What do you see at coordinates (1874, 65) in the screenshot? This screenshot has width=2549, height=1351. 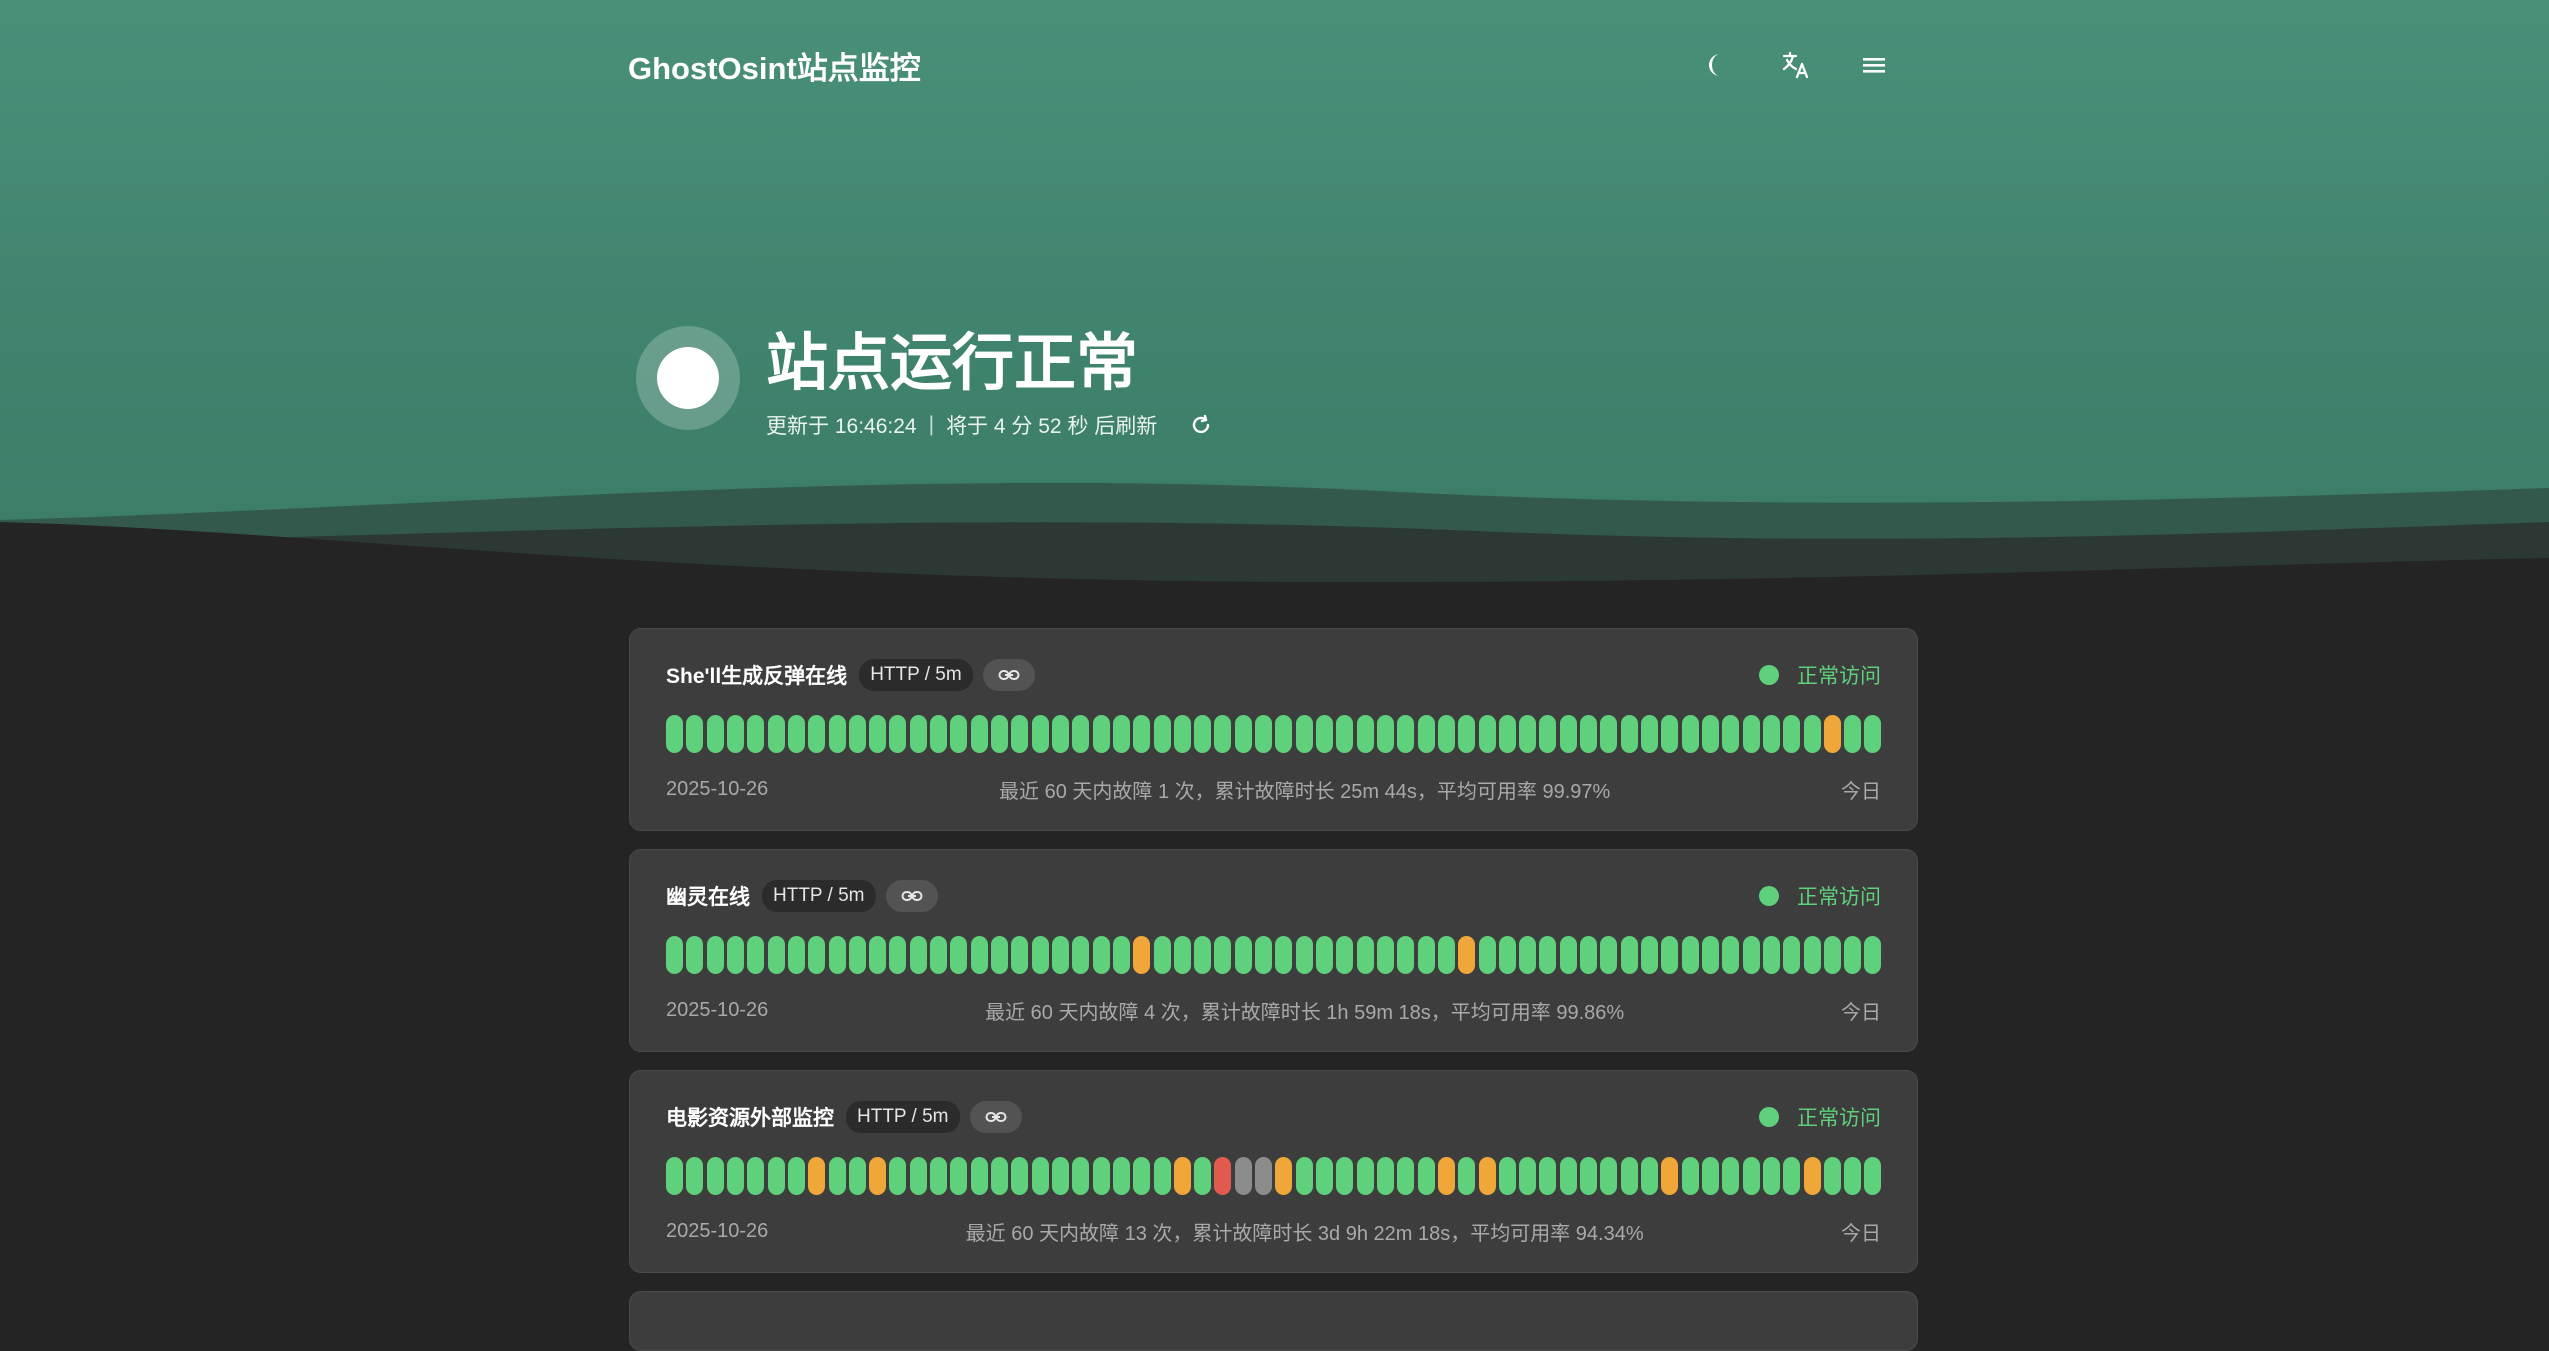 I see `menu-icon` at bounding box center [1874, 65].